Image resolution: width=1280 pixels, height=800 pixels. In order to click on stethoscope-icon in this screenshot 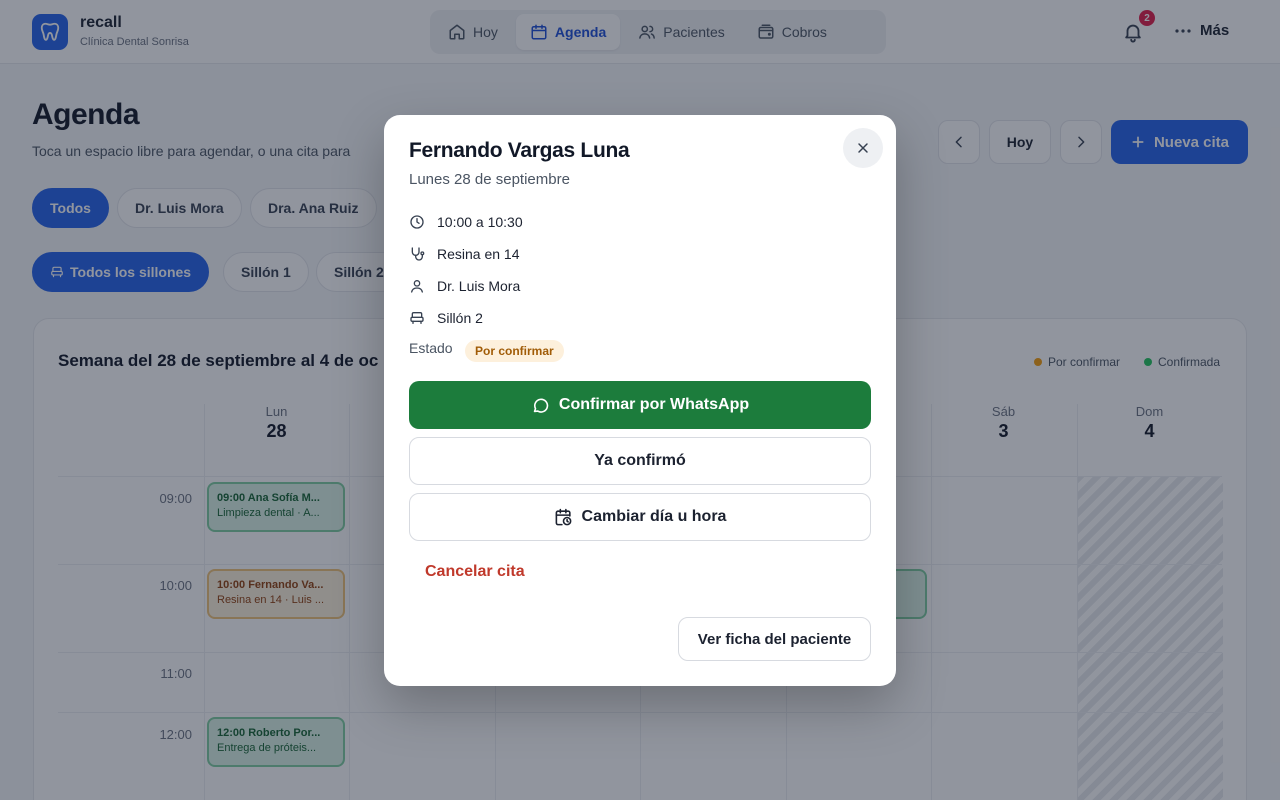, I will do `click(418, 254)`.